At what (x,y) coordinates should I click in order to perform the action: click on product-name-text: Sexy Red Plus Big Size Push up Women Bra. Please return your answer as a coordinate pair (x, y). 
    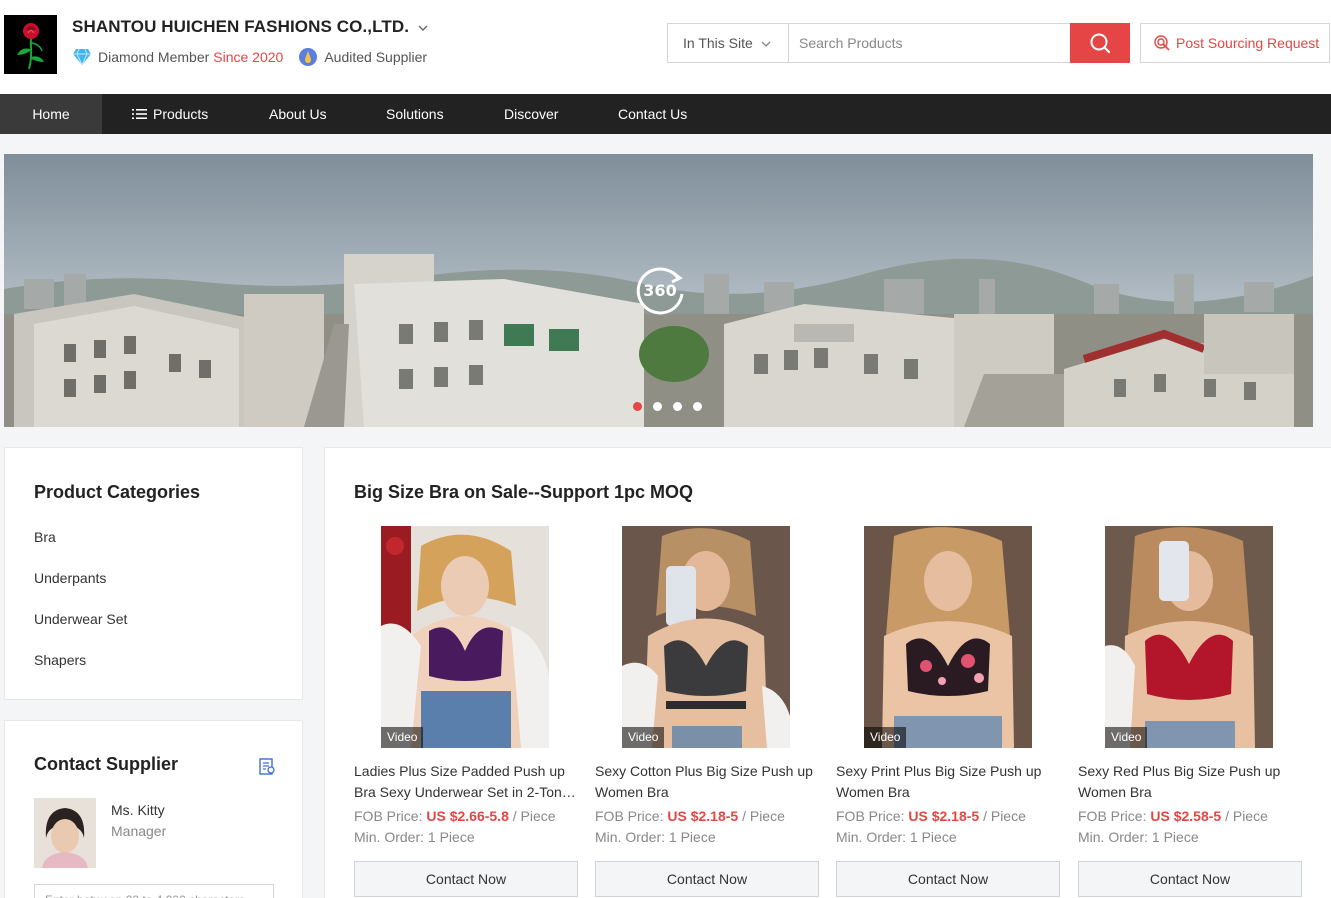
    Looking at the image, I should click on (1179, 781).